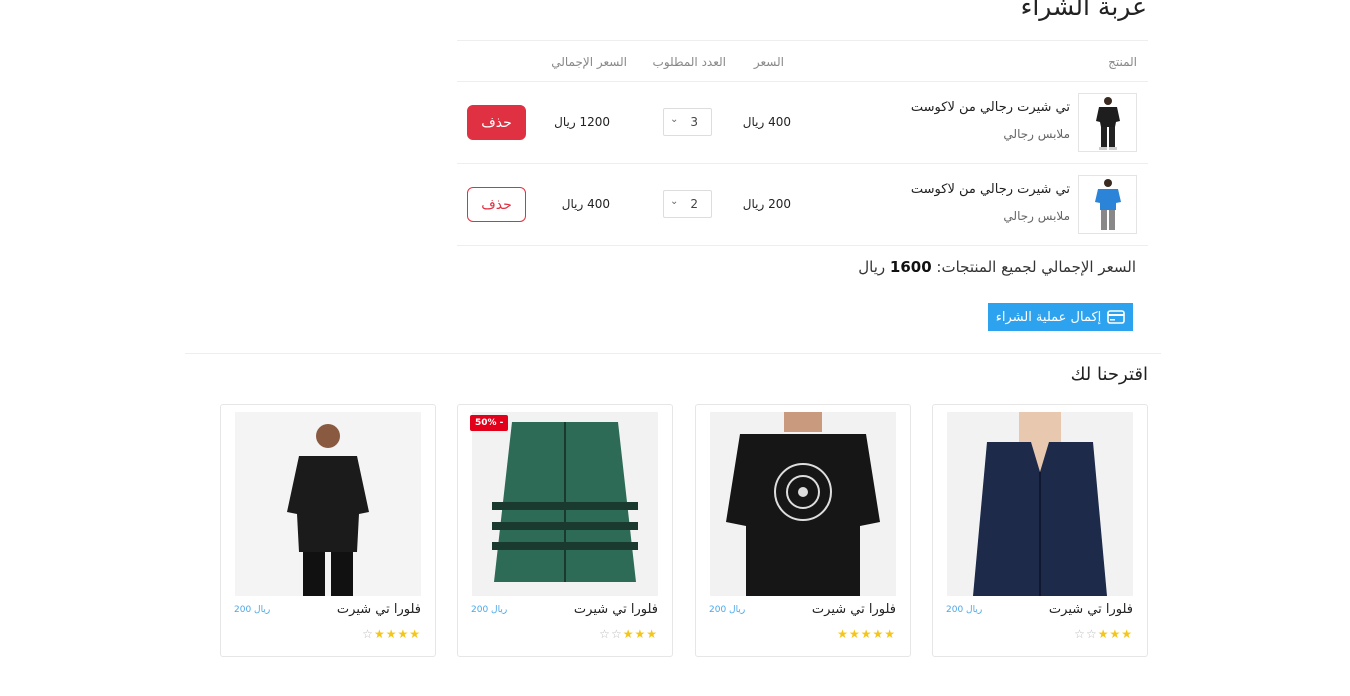  I want to click on line-total: 400 ريال, so click(585, 204).